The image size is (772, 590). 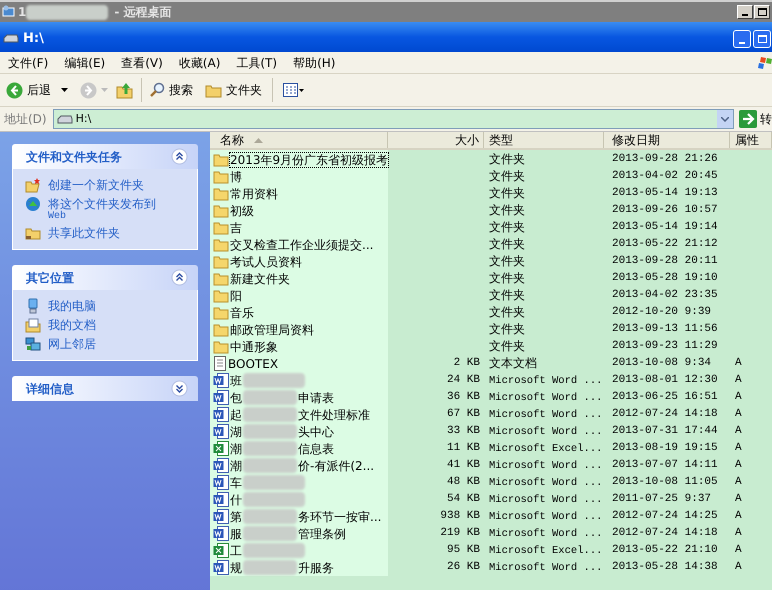 I want to click on column-header: 大小, so click(x=436, y=140).